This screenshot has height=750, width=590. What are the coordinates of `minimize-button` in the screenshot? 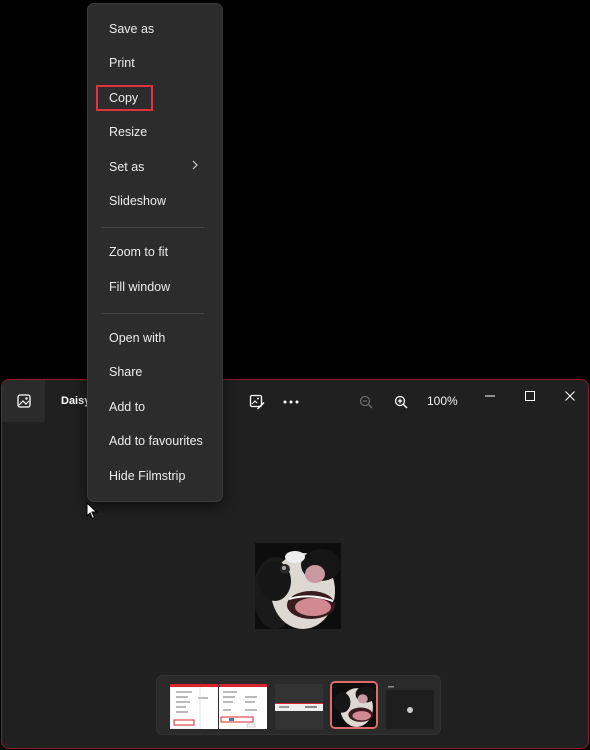 It's located at (490, 396).